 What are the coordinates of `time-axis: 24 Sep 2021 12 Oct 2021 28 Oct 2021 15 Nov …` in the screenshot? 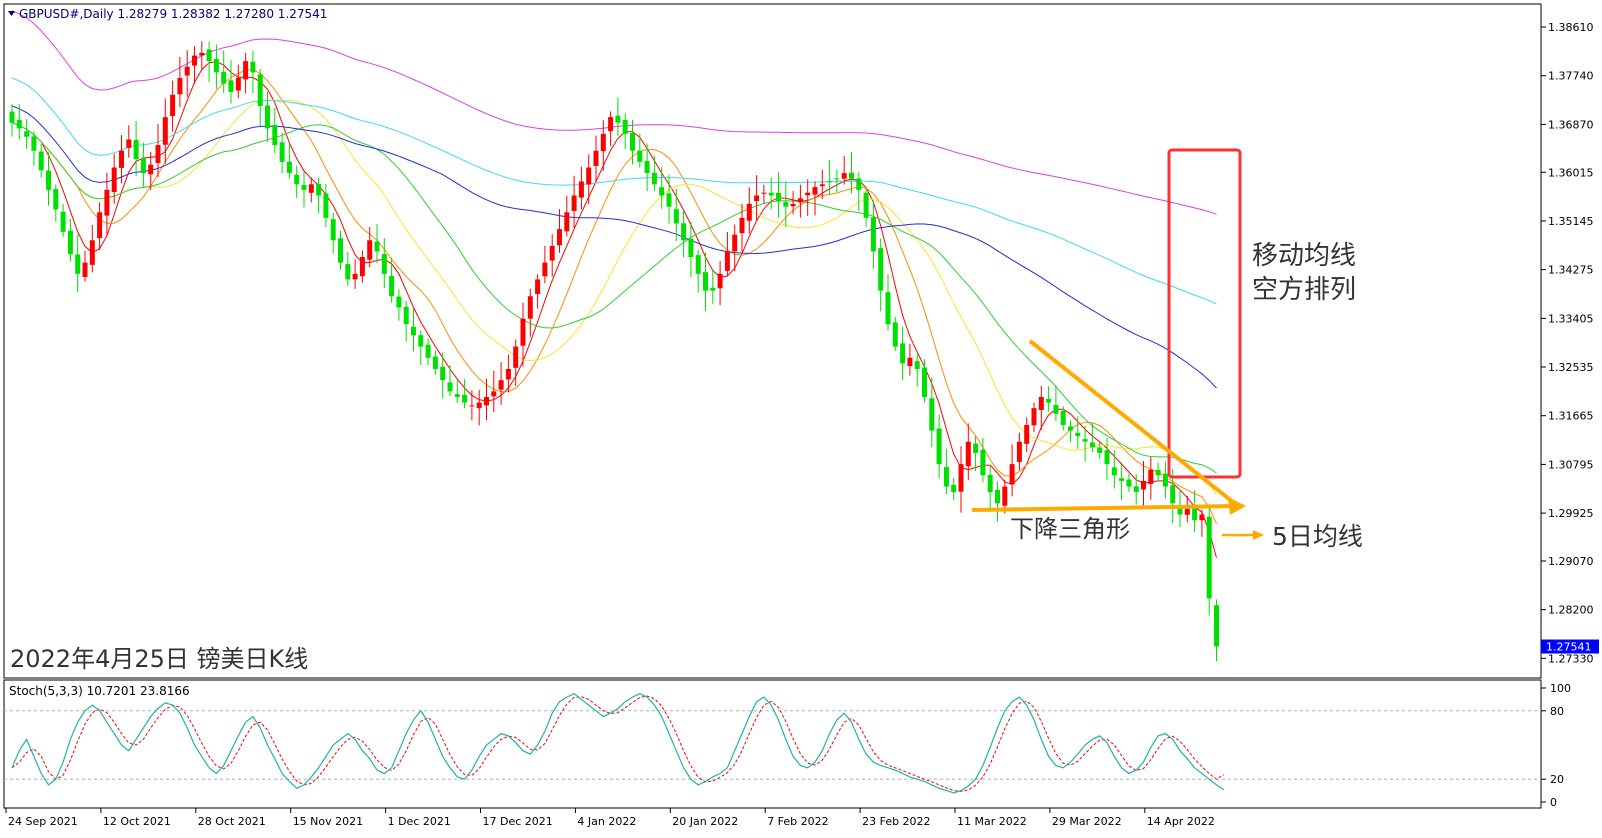 It's located at (610, 818).